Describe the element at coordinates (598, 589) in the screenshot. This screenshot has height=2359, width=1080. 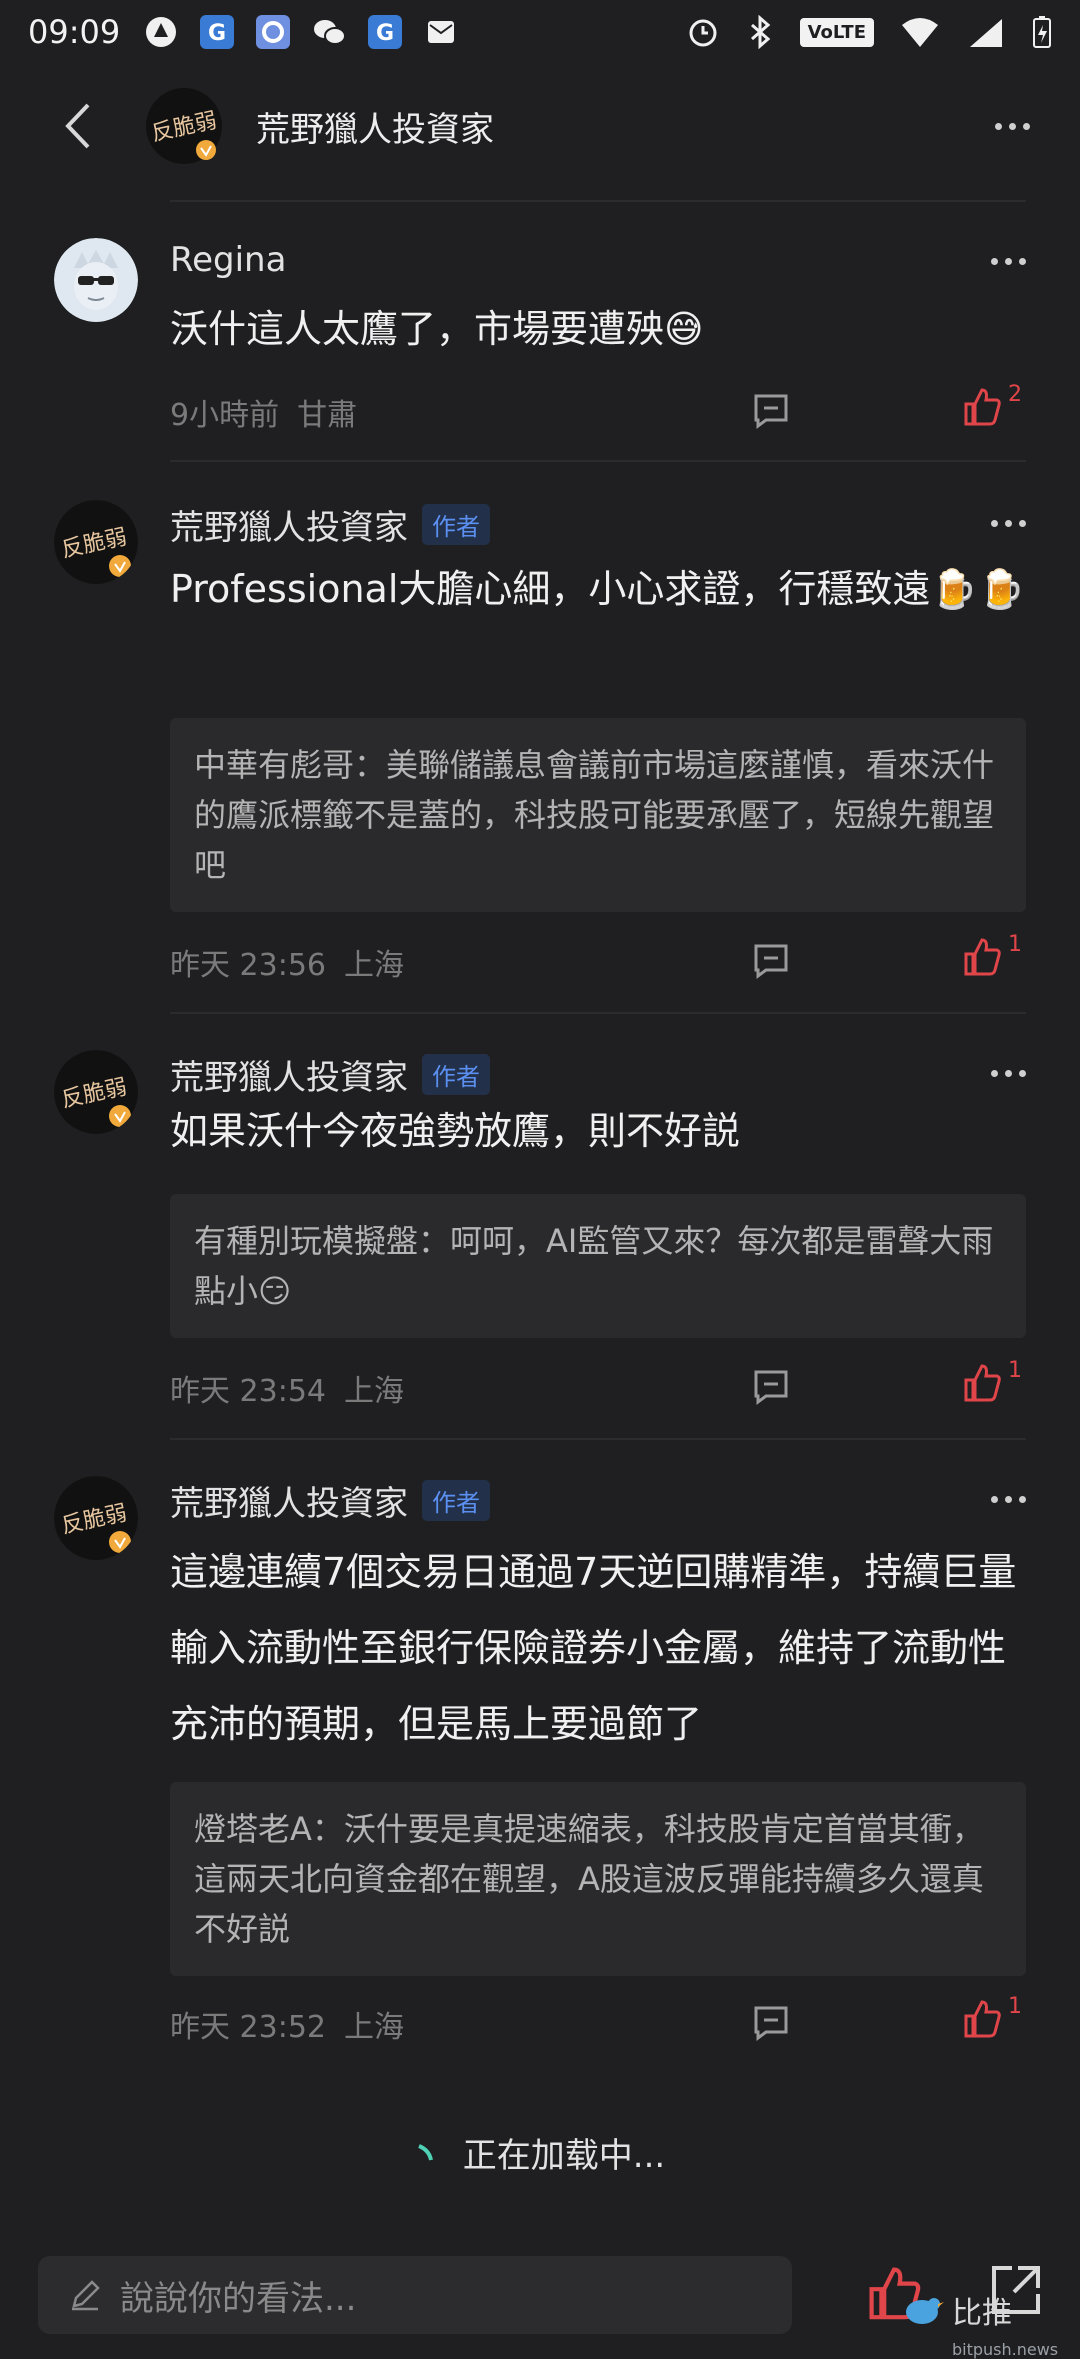
I see `comment-text: Professional大膽心細，小心求證，行穩致遠🍺🍺` at that location.